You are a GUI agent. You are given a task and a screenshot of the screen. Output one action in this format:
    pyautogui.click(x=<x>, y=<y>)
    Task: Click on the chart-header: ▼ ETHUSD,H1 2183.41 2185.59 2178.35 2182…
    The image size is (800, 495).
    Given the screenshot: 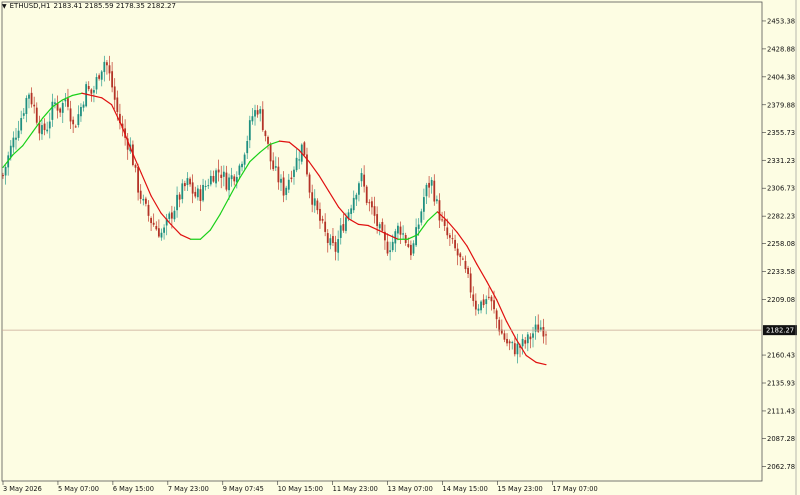 What is the action you would take?
    pyautogui.click(x=89, y=6)
    